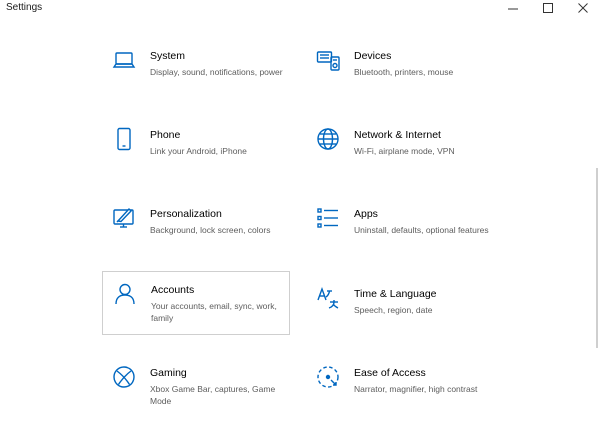 The image size is (600, 429). I want to click on personalization-icon, so click(124, 218).